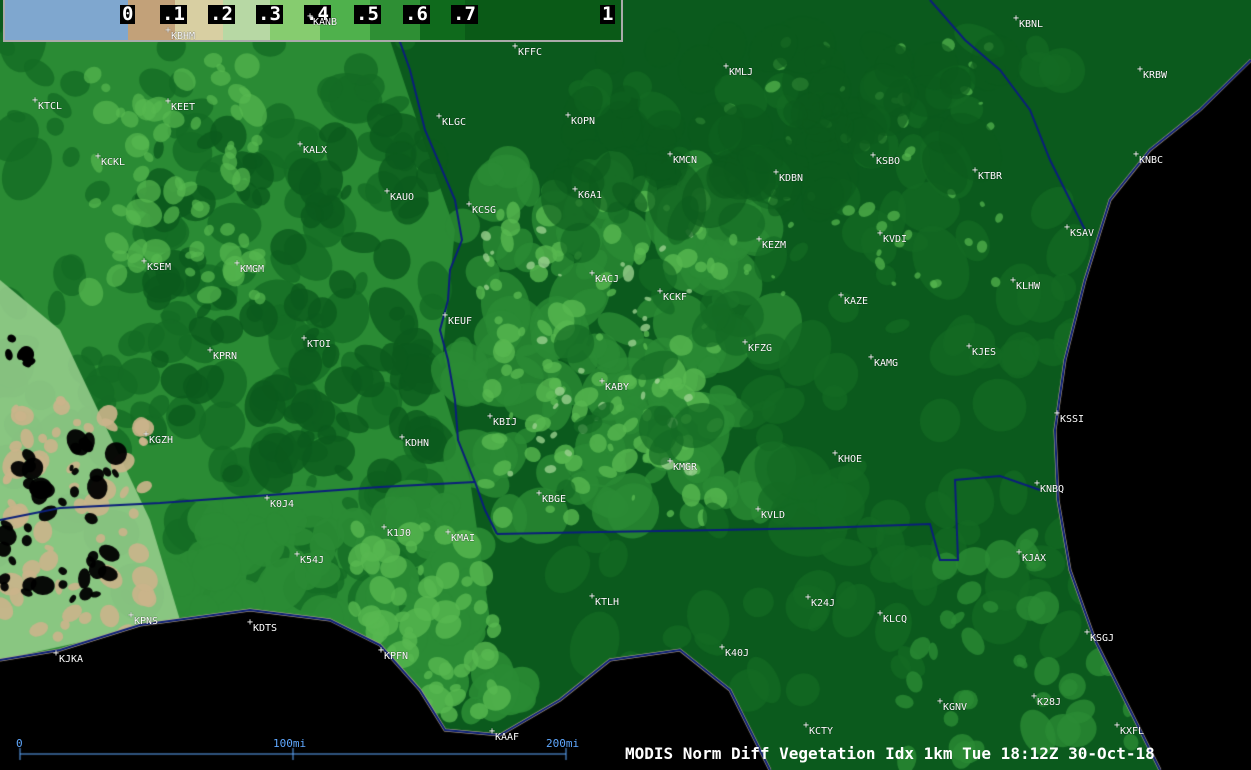 Image resolution: width=1251 pixels, height=770 pixels. Describe the element at coordinates (1034, 558) in the screenshot. I see `station-label: KJAX` at that location.